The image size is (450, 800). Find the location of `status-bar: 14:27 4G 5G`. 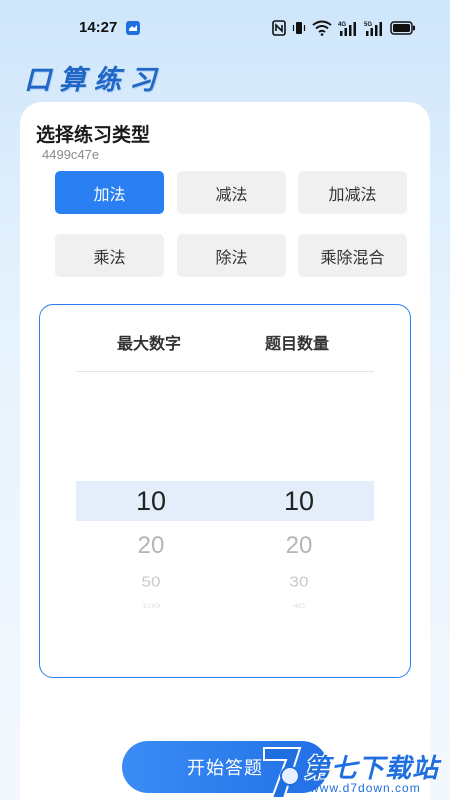

status-bar: 14:27 4G 5G is located at coordinates (225, 29).